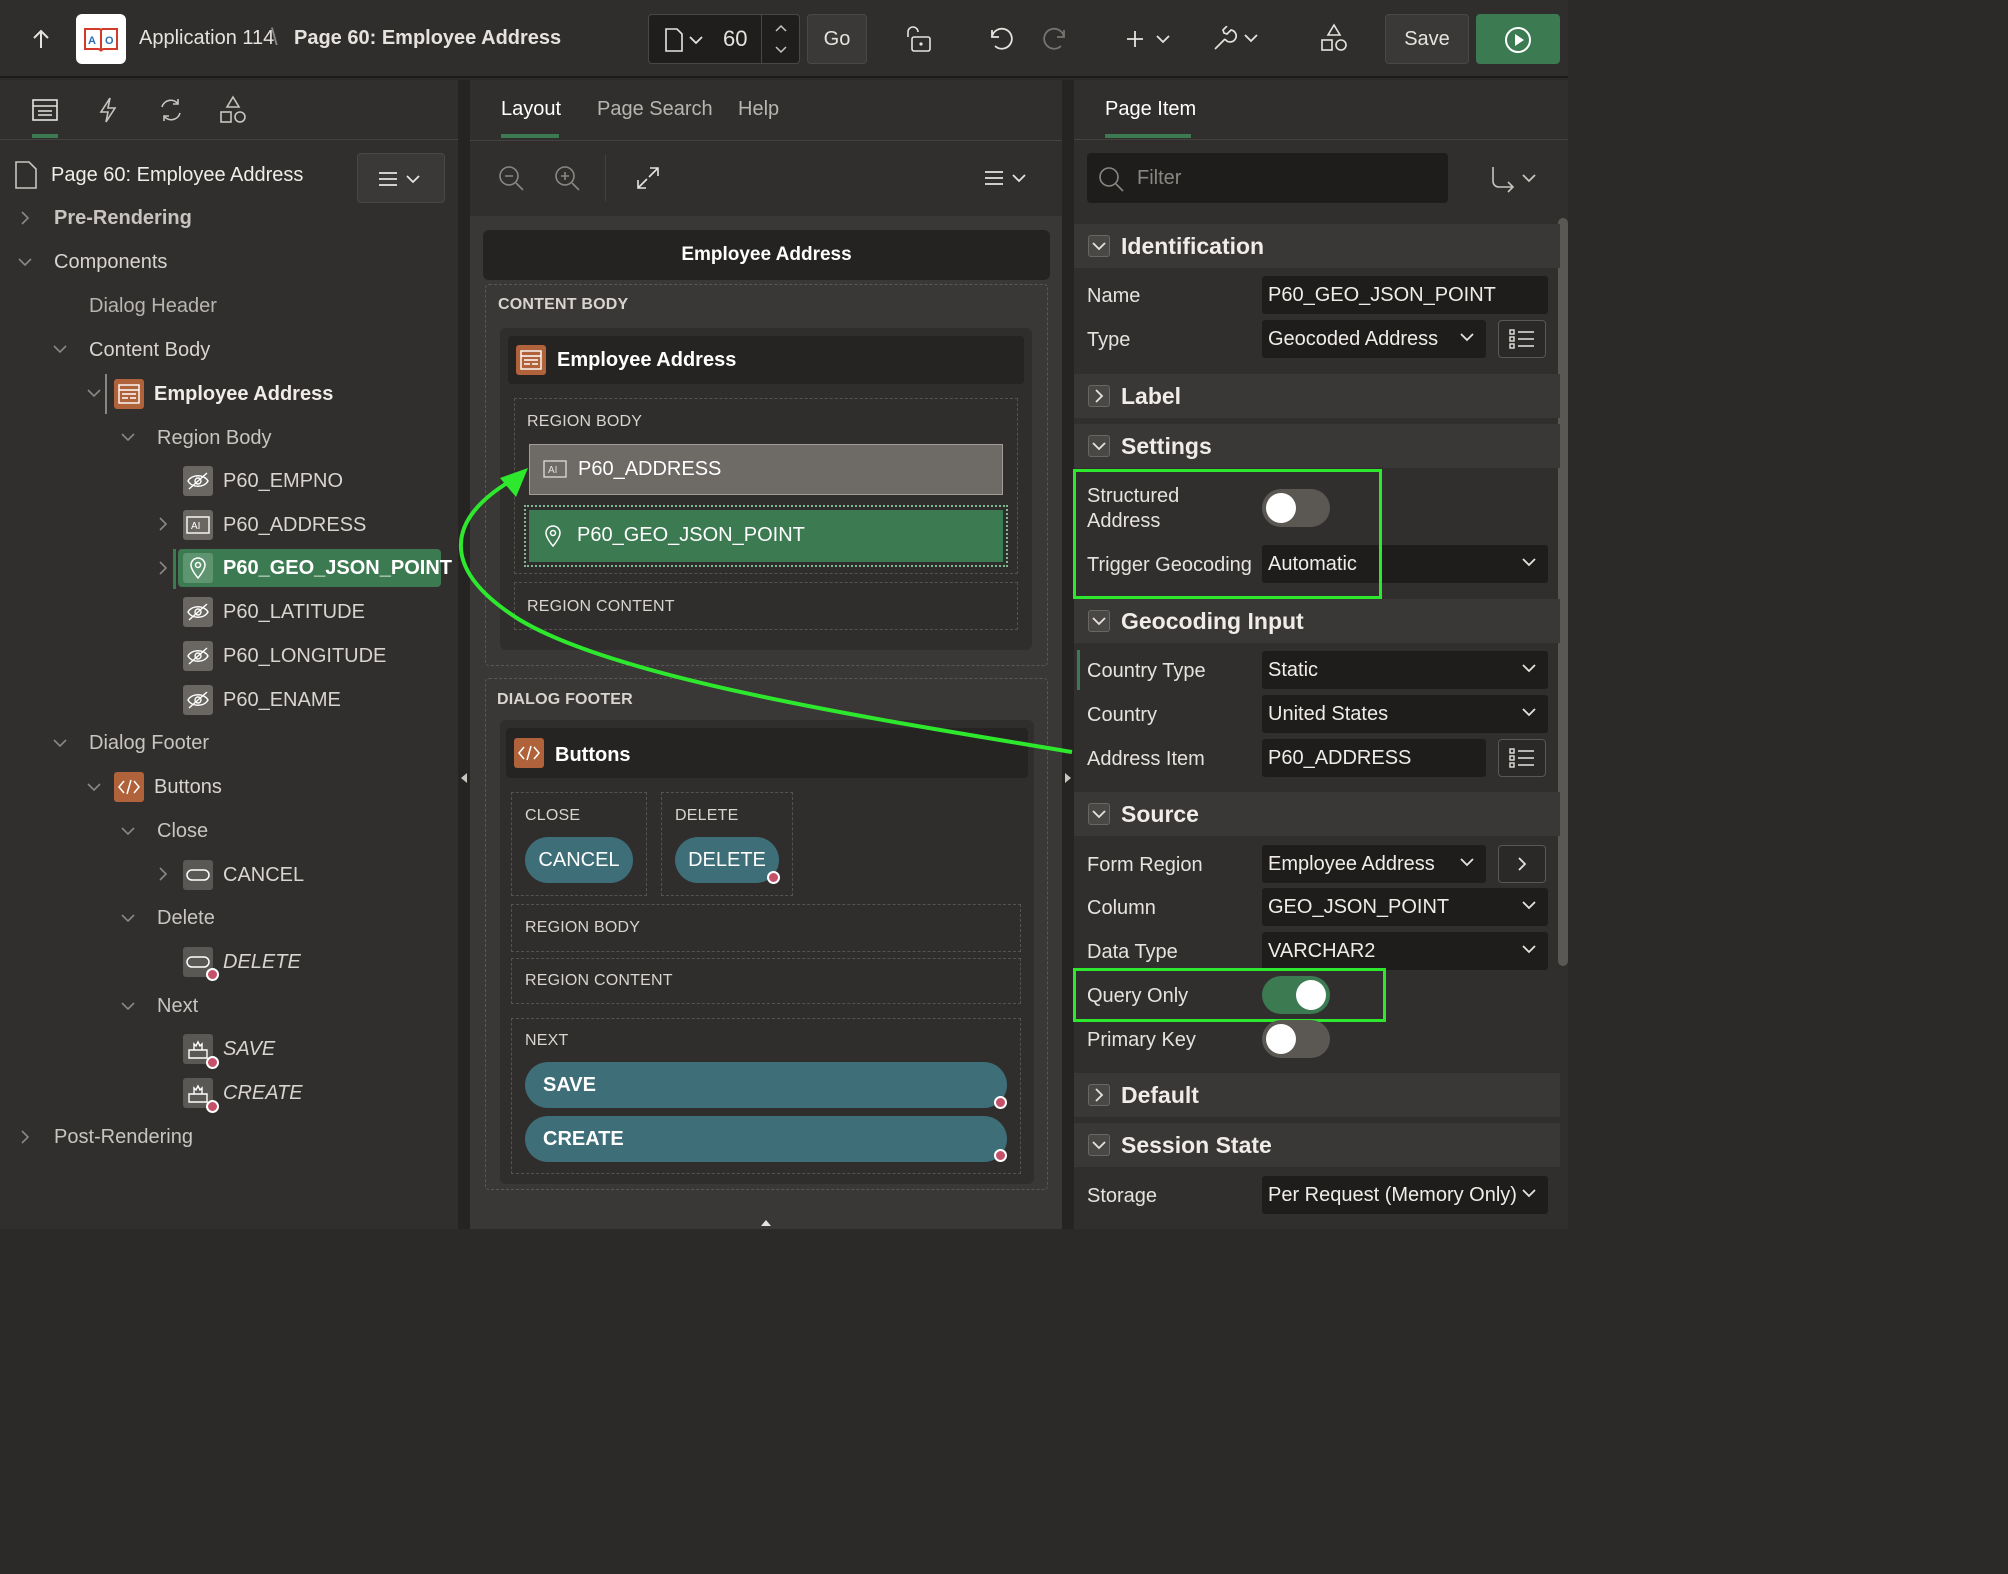 Image resolution: width=2008 pixels, height=1574 pixels. Describe the element at coordinates (188, 787) in the screenshot. I see `tree-buttons-region: Buttons` at that location.